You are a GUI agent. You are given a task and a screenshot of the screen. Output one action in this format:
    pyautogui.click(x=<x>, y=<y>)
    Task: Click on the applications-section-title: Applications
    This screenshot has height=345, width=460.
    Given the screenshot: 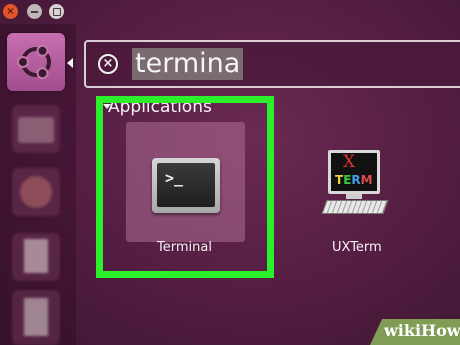 What is the action you would take?
    pyautogui.click(x=160, y=107)
    